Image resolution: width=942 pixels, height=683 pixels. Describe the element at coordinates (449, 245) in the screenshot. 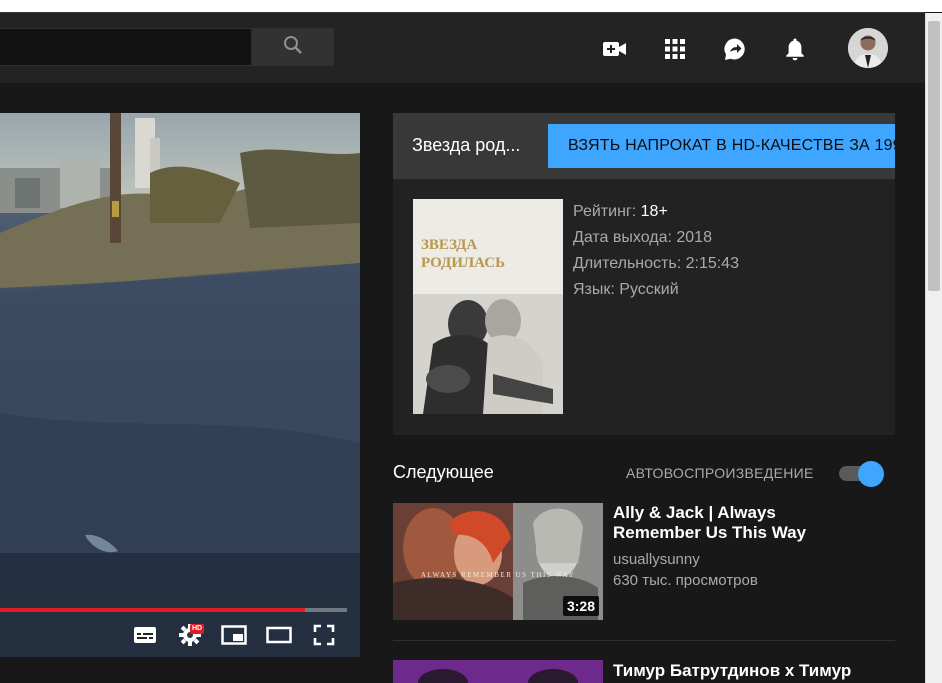

I see `poster-title-line1: ЗВЕЗДА` at that location.